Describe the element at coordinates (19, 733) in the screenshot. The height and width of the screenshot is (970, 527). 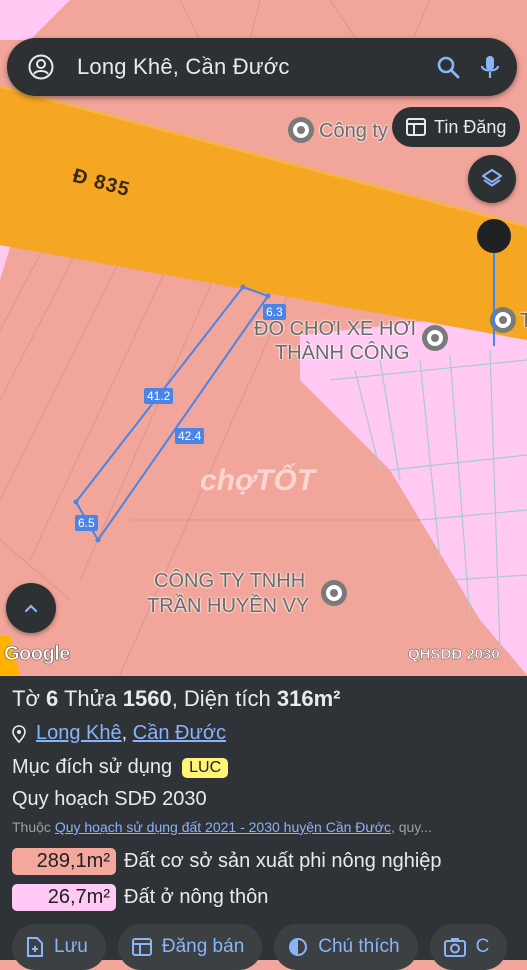
I see `location-pin-icon` at that location.